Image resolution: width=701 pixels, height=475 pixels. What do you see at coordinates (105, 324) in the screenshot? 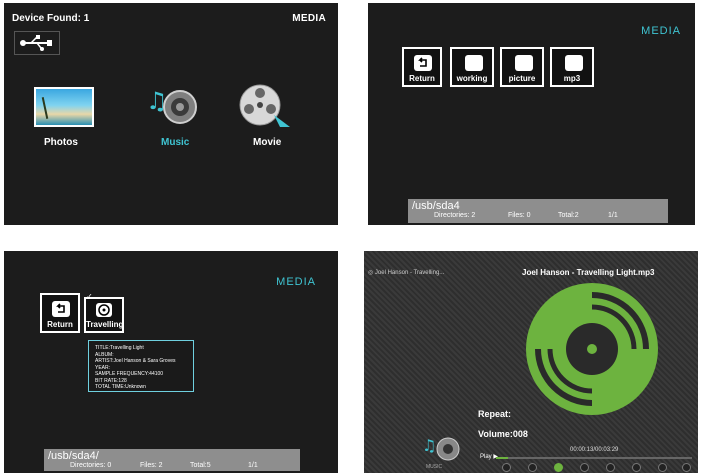
I see `tile-label: Travelling` at bounding box center [105, 324].